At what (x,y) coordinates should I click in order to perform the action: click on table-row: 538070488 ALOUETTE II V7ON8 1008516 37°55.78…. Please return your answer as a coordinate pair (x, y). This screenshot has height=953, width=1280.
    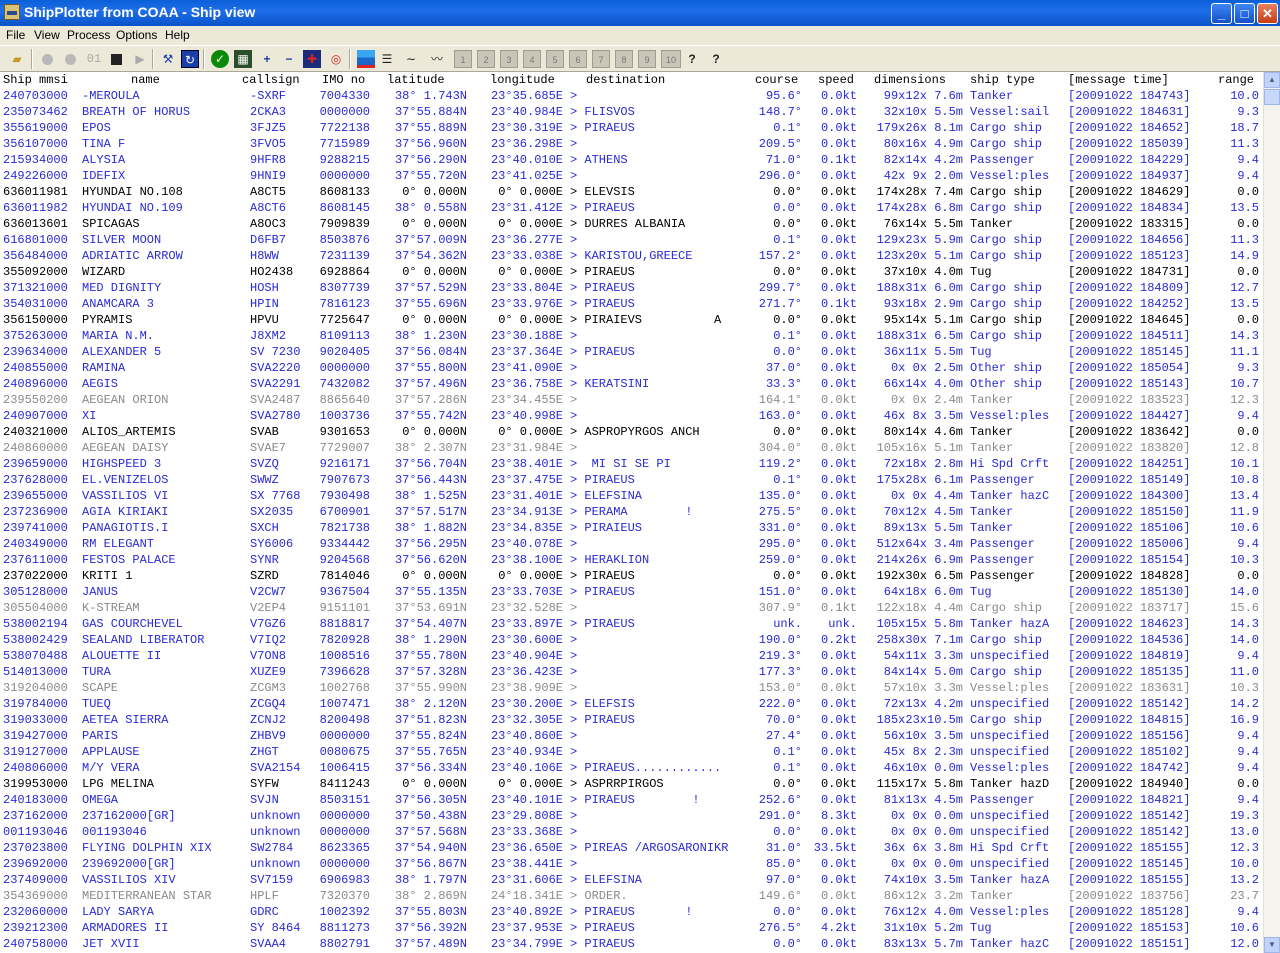
    Looking at the image, I should click on (631, 656).